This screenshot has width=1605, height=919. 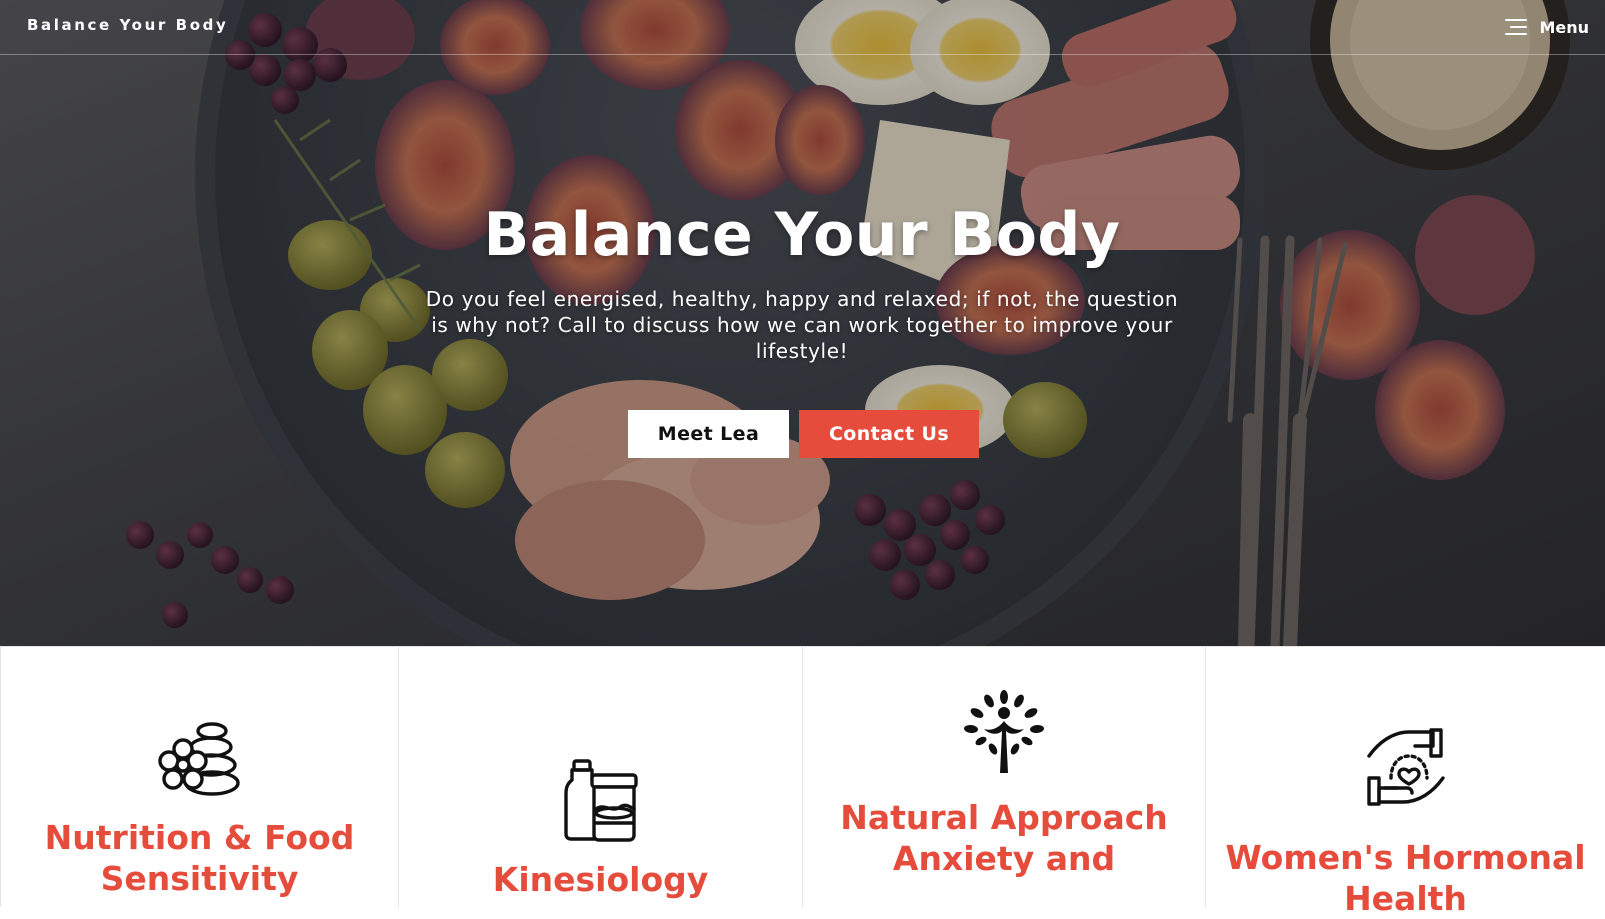 I want to click on service-title: Natural Approach Anxiety and, so click(x=1004, y=838).